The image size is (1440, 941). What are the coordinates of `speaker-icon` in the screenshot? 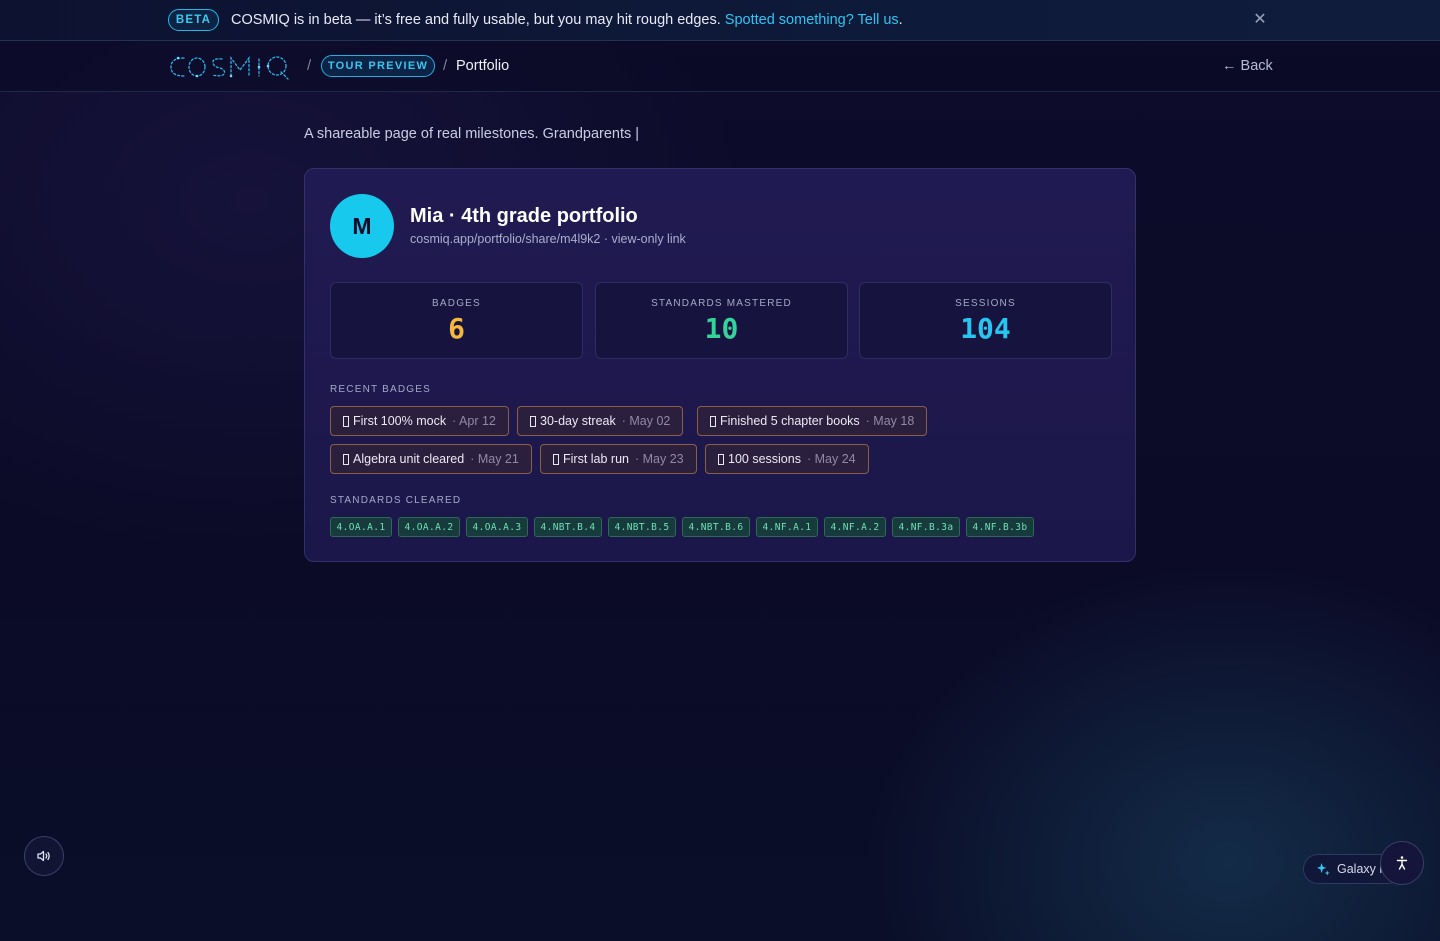 It's located at (43, 856).